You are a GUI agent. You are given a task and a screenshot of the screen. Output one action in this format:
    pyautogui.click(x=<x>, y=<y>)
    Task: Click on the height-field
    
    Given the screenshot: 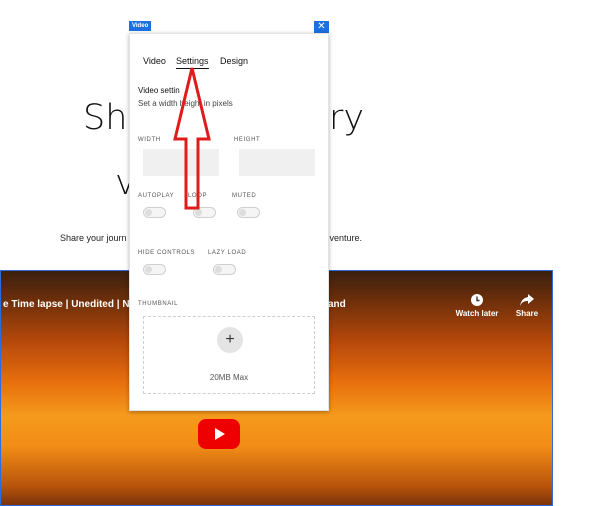 What is the action you would take?
    pyautogui.click(x=277, y=162)
    